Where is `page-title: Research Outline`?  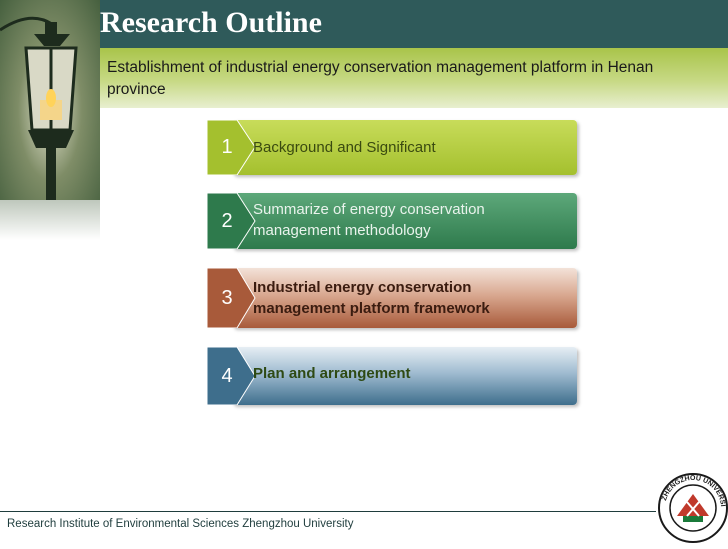
page-title: Research Outline is located at coordinates (211, 22).